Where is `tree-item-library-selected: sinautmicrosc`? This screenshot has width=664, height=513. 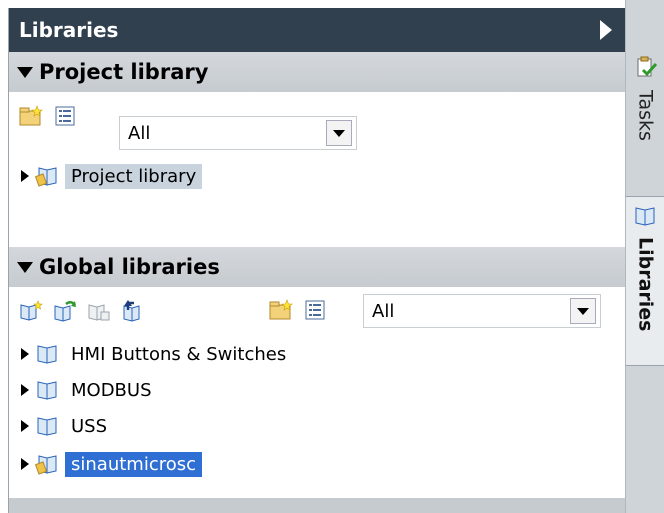
tree-item-library-selected: sinautmicrosc is located at coordinates (112, 464).